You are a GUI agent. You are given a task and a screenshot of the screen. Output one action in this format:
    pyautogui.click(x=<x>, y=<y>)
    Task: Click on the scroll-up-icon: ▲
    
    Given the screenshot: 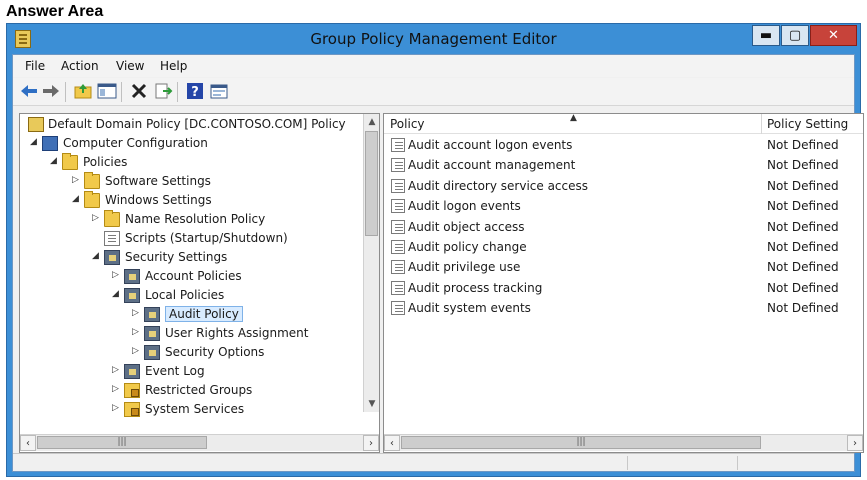 What is the action you would take?
    pyautogui.click(x=372, y=122)
    